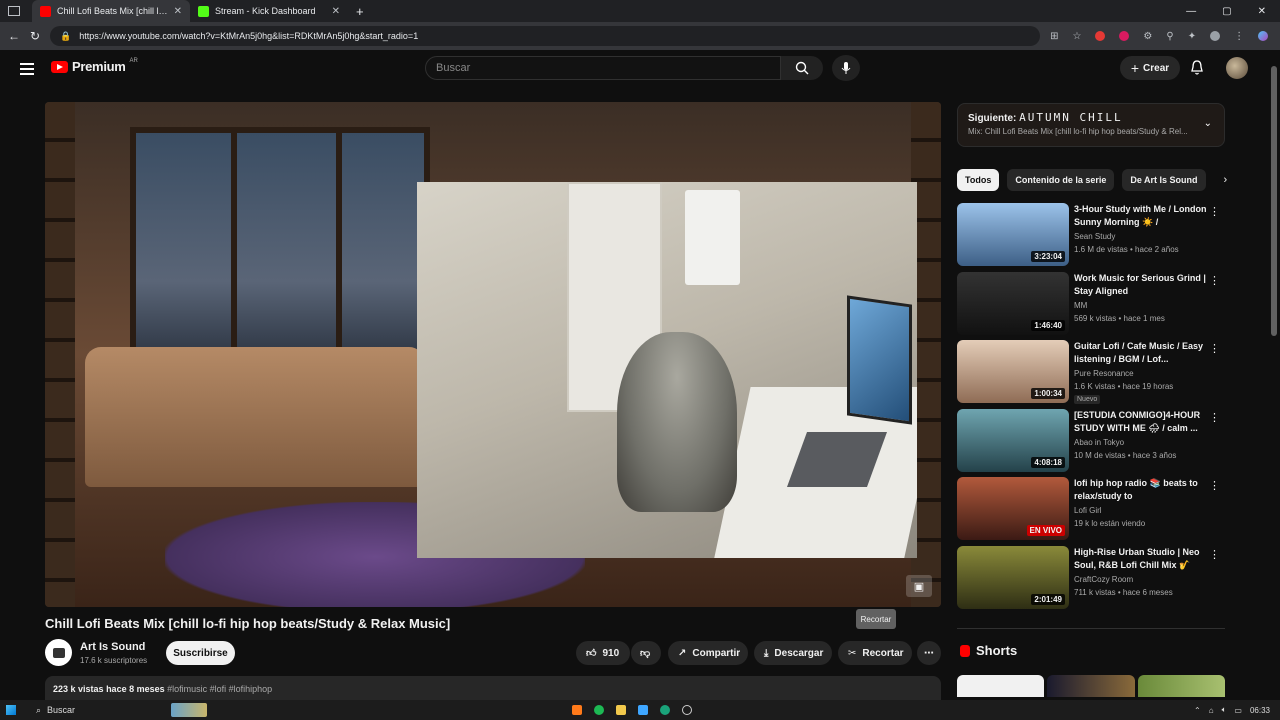  Describe the element at coordinates (1238, 710) in the screenshot. I see `battery-icon: ▭` at that location.